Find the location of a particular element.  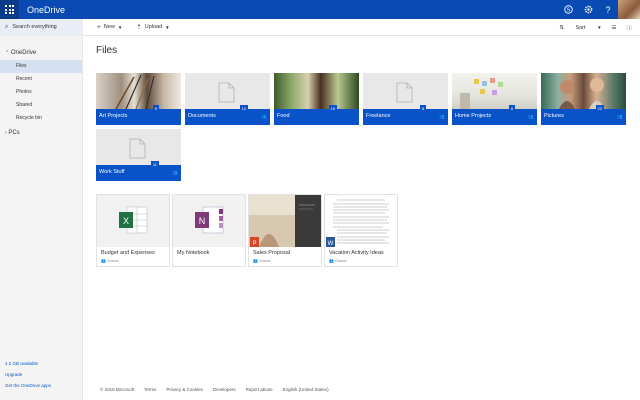

plus-icon: + is located at coordinates (99, 27).